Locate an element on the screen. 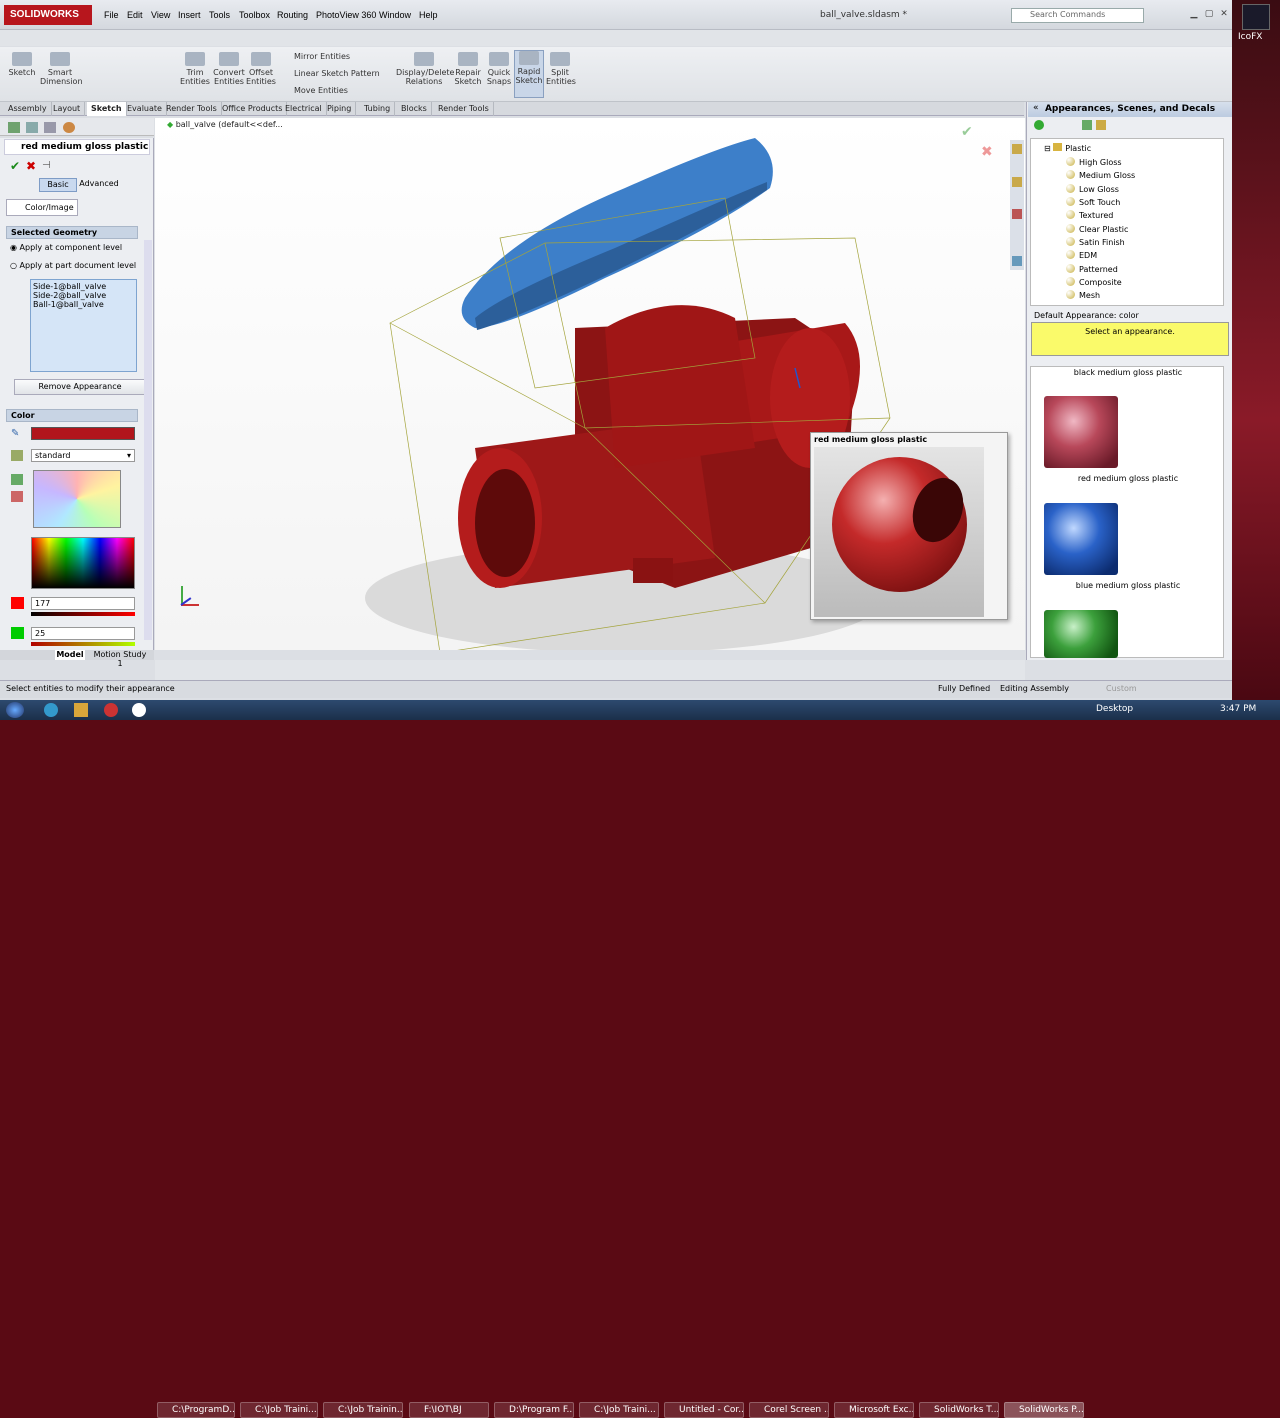  offset-entities-button: Offset Entities is located at coordinates (261, 69).